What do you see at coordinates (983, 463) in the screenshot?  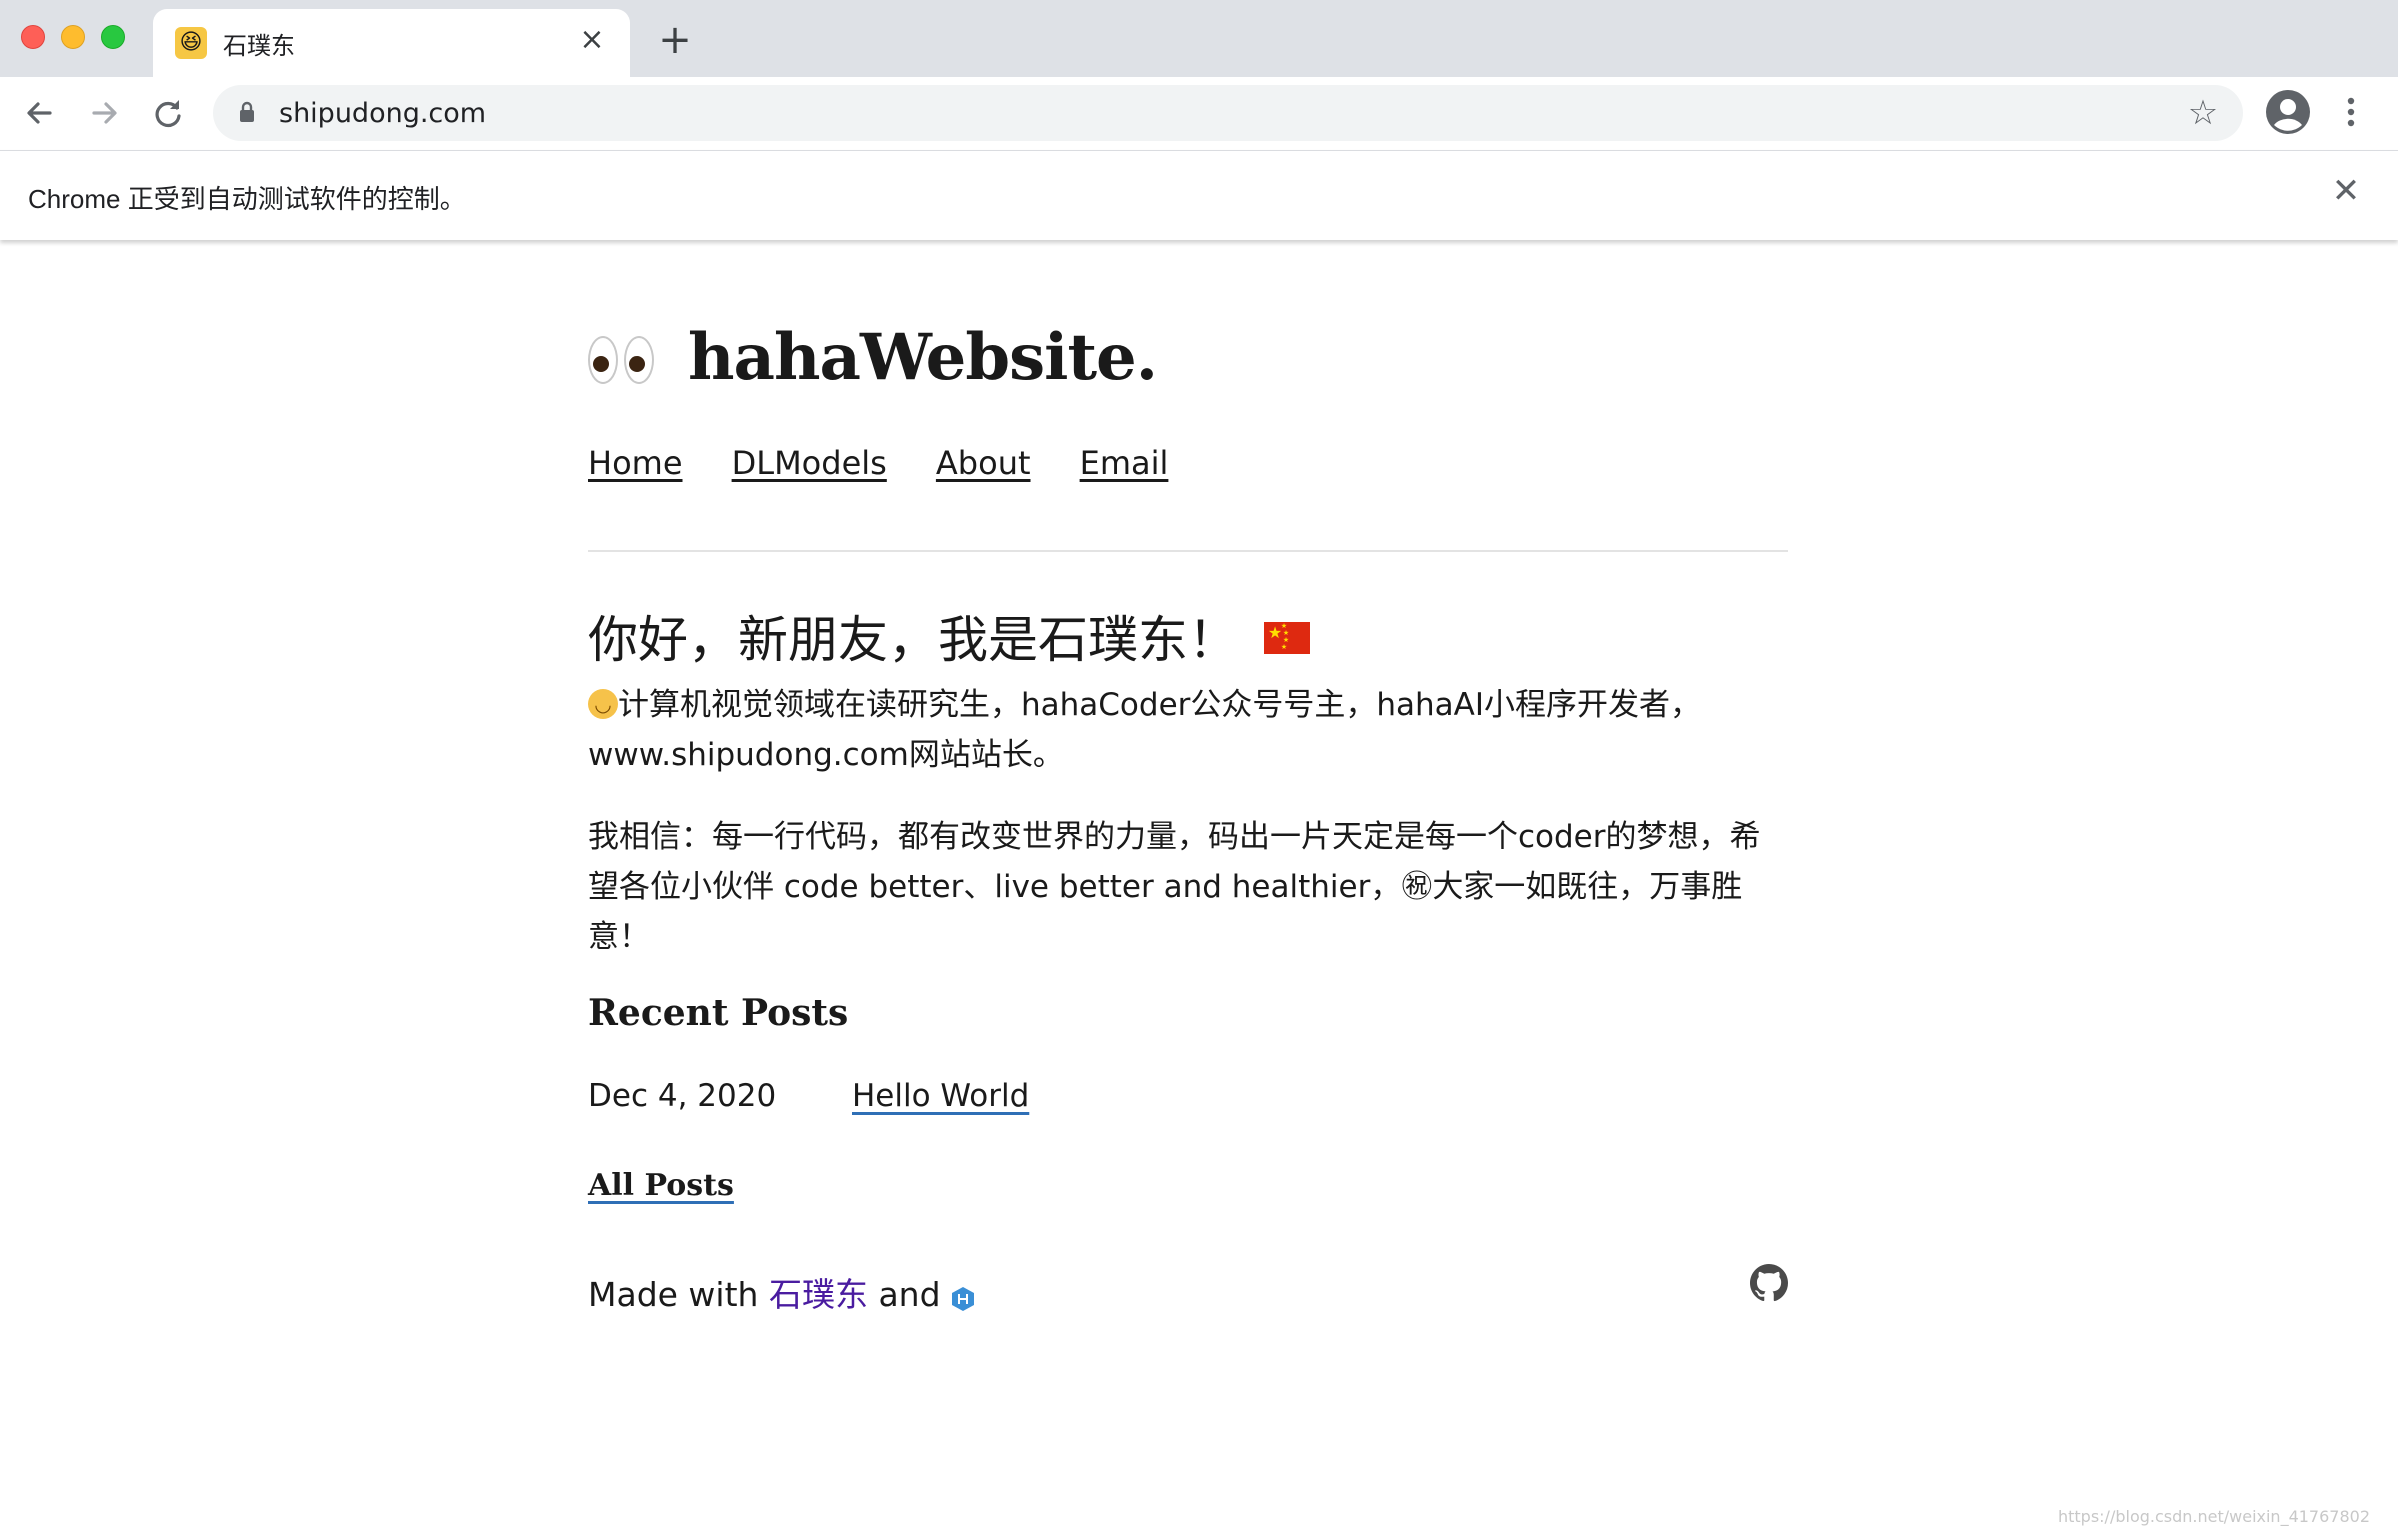 I see `nav-about: About` at bounding box center [983, 463].